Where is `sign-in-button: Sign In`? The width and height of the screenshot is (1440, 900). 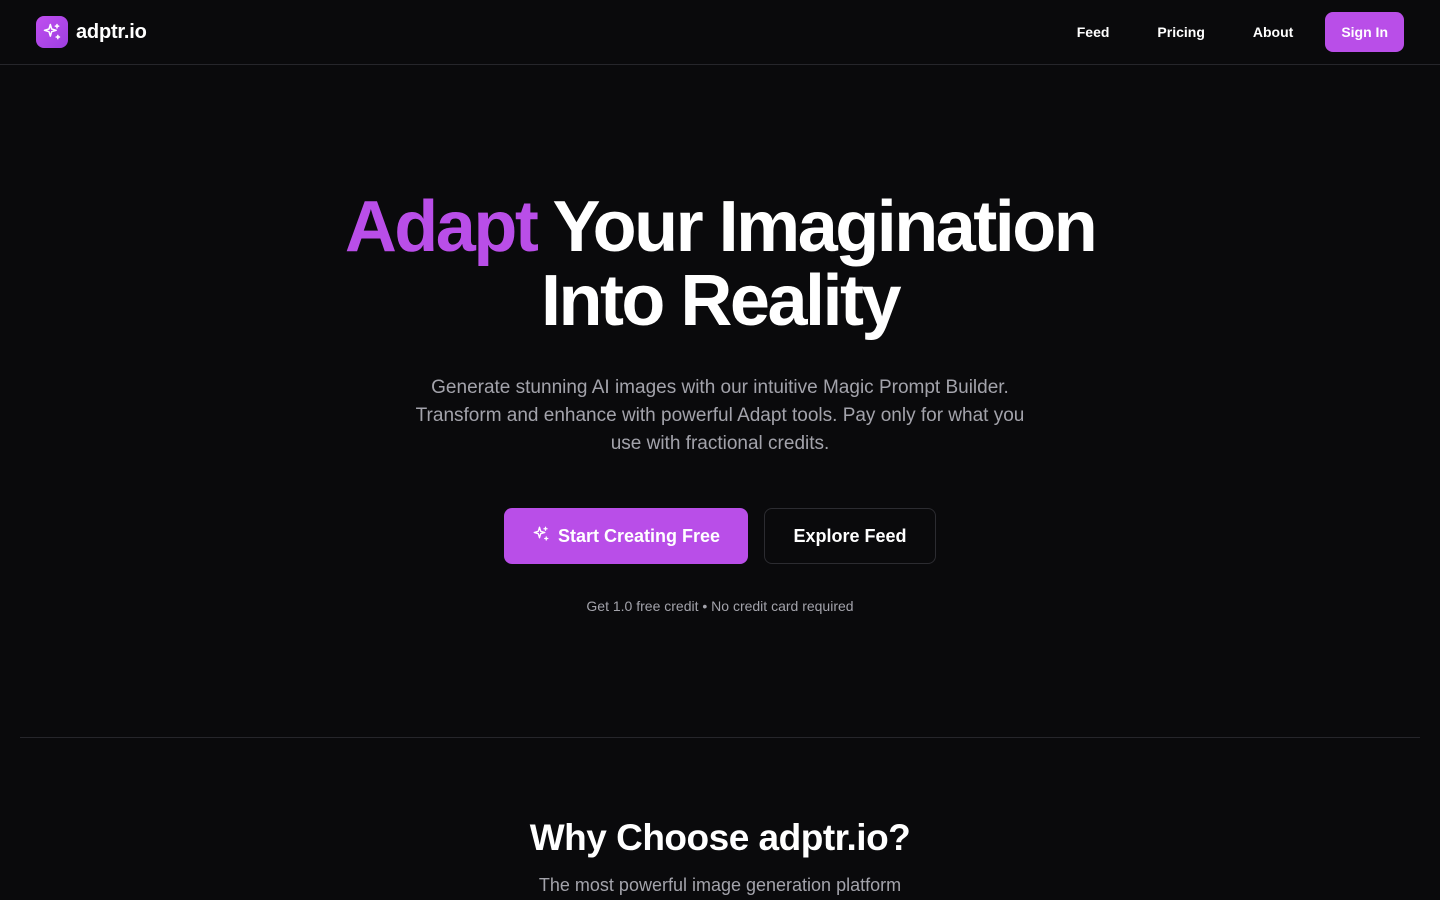
sign-in-button: Sign In is located at coordinates (1364, 32).